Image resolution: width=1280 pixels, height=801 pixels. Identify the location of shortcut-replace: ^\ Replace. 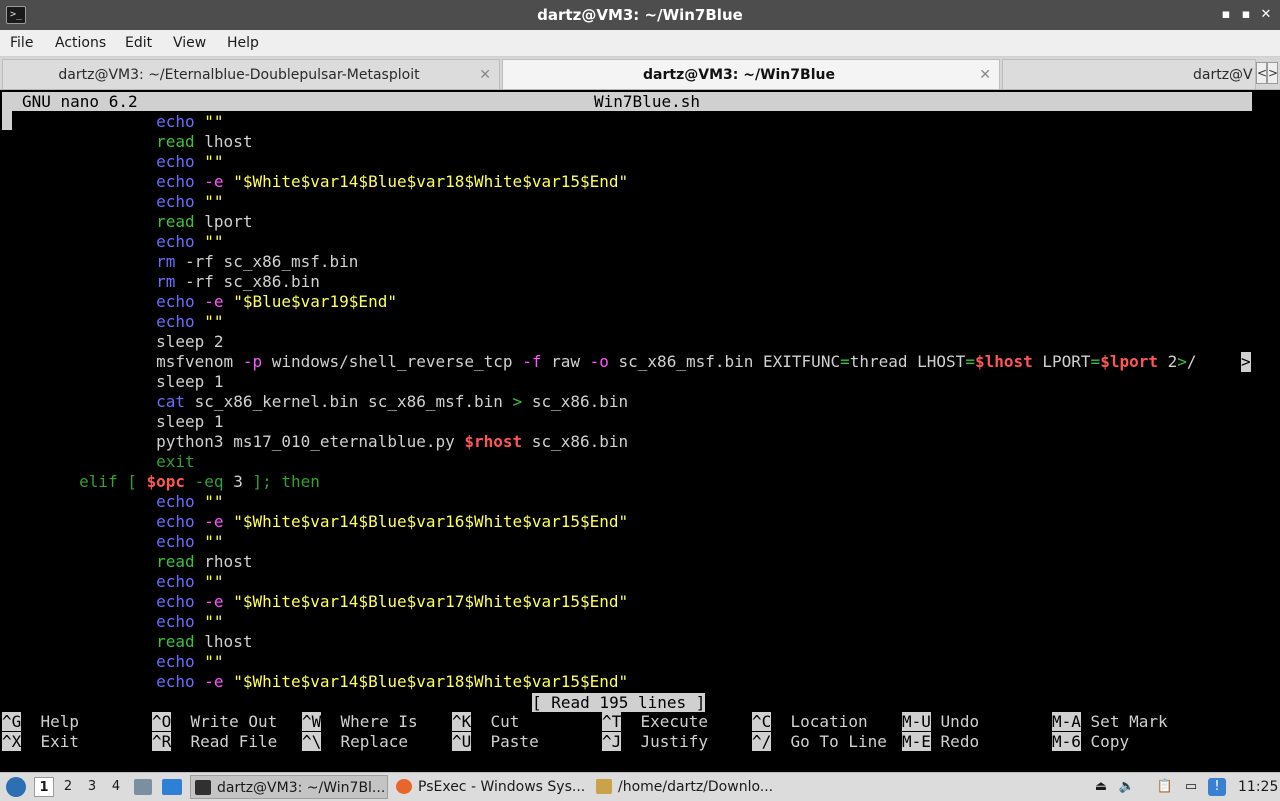
(355, 742).